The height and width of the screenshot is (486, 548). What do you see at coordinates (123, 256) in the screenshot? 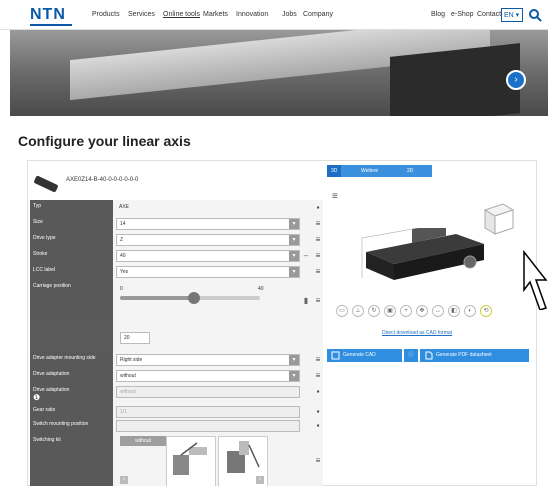
I see `stroke-value: 40` at bounding box center [123, 256].